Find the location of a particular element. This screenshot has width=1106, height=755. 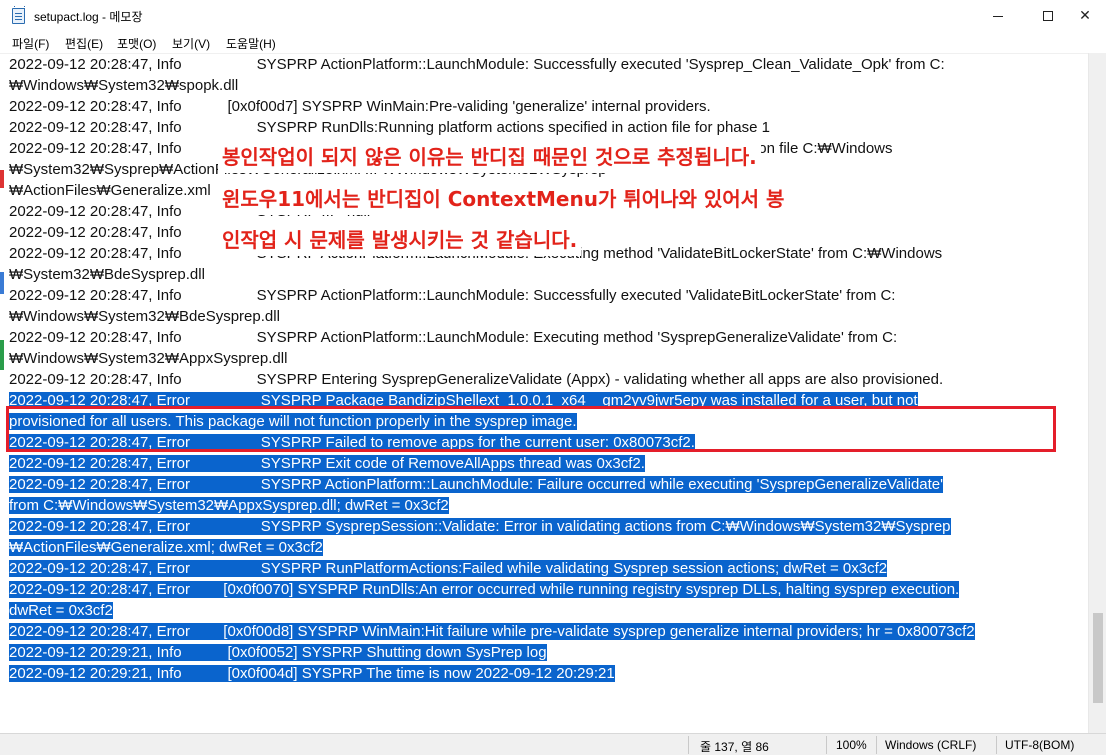

encoding: UTF-8(BOM) is located at coordinates (1040, 745).